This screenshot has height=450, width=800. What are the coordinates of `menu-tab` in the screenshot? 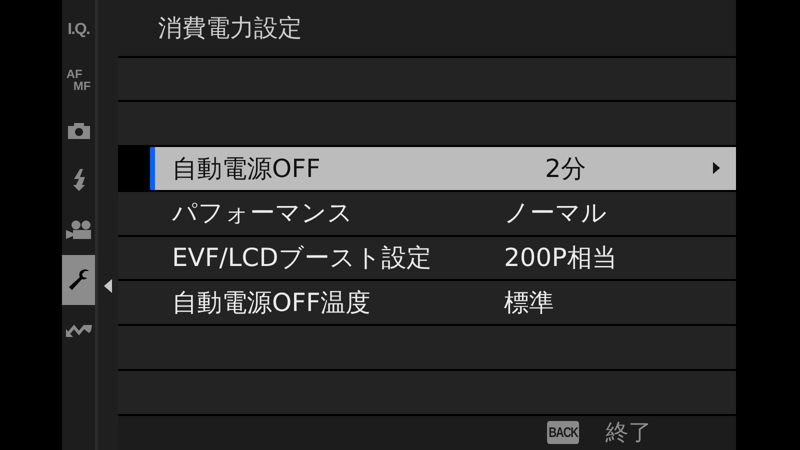 It's located at (78, 280).